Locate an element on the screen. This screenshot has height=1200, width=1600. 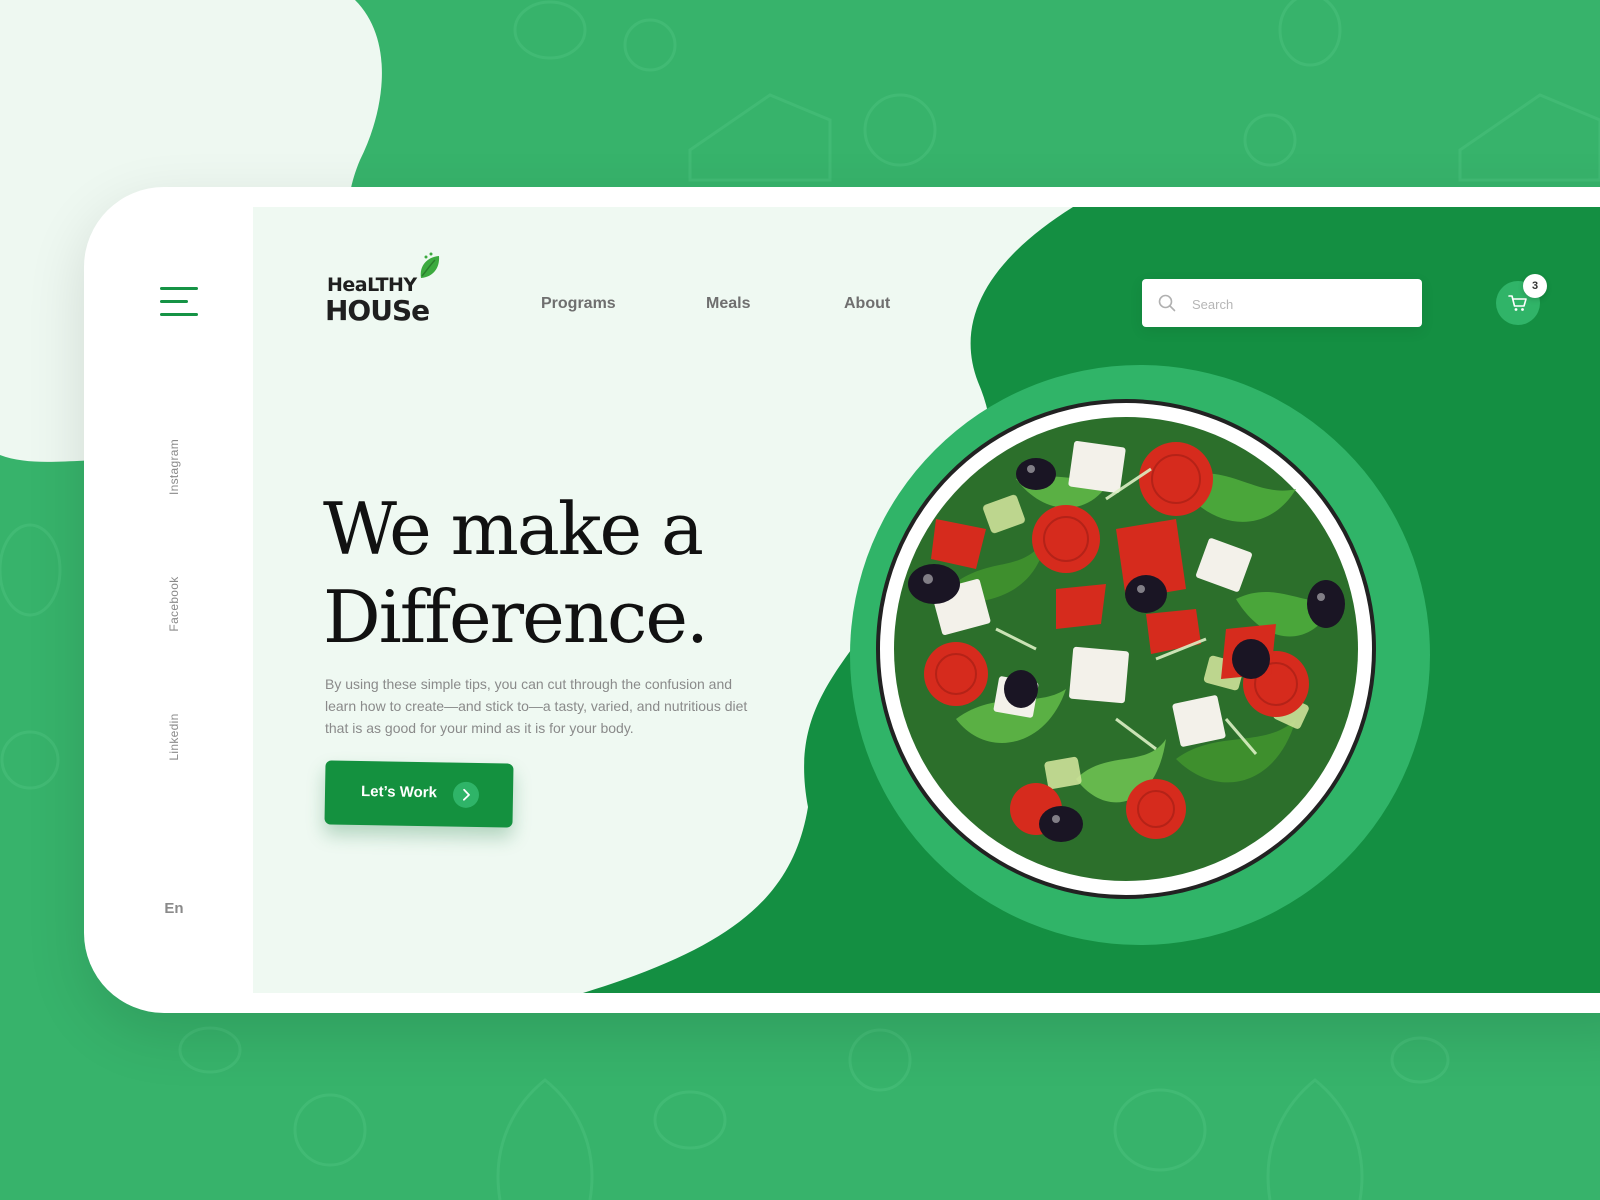
language-switcher: En is located at coordinates (174, 908).